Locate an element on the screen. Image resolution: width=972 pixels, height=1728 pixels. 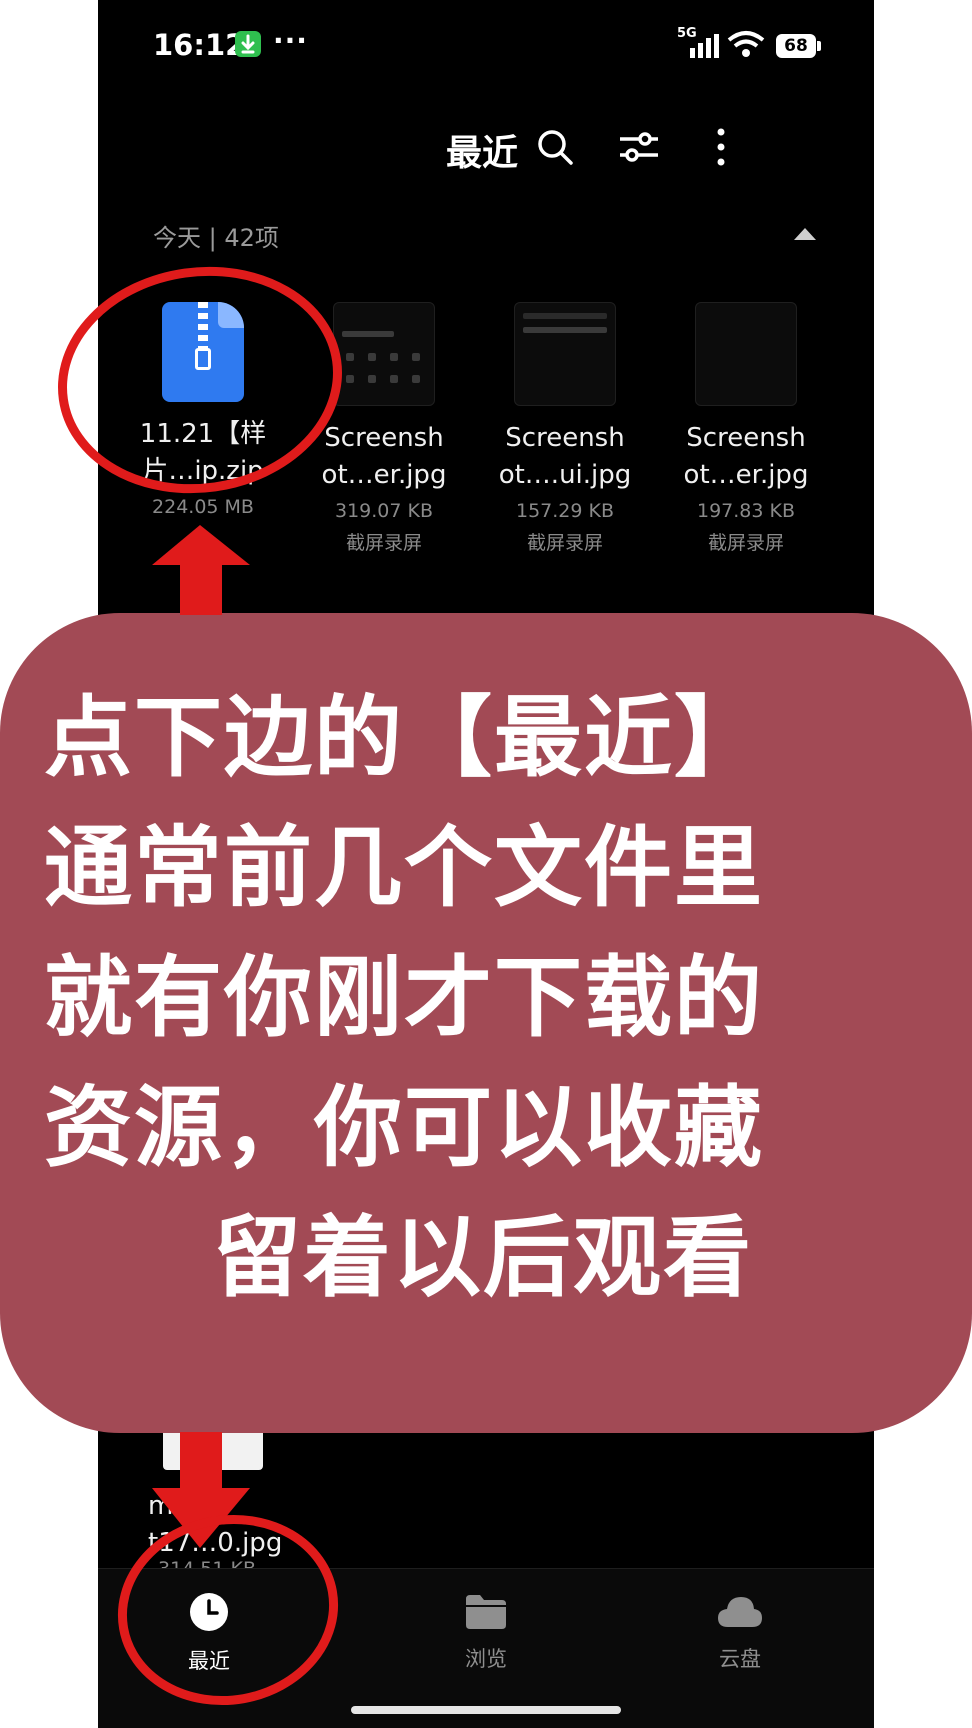
file-name: mn t17…0.jpg is located at coordinates (215, 1524).